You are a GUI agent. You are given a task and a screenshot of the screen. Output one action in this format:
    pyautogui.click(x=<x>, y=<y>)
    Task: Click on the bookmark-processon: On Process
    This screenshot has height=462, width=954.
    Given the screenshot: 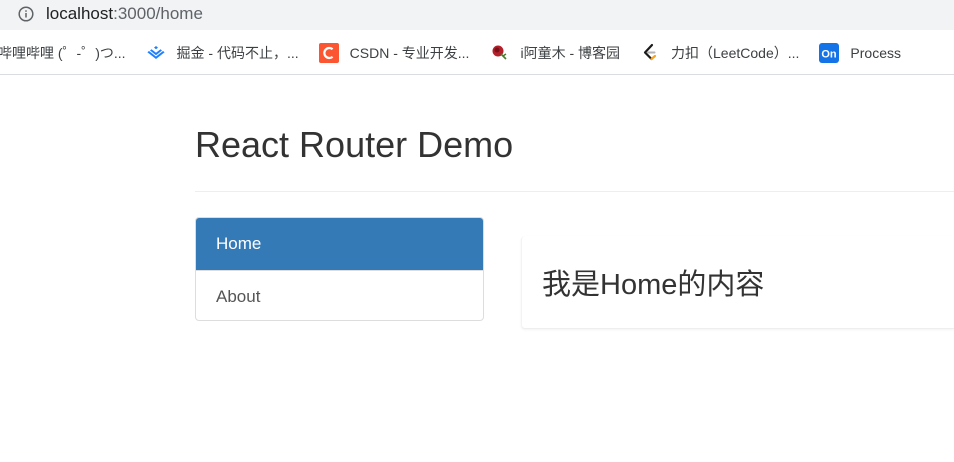 What is the action you would take?
    pyautogui.click(x=860, y=52)
    